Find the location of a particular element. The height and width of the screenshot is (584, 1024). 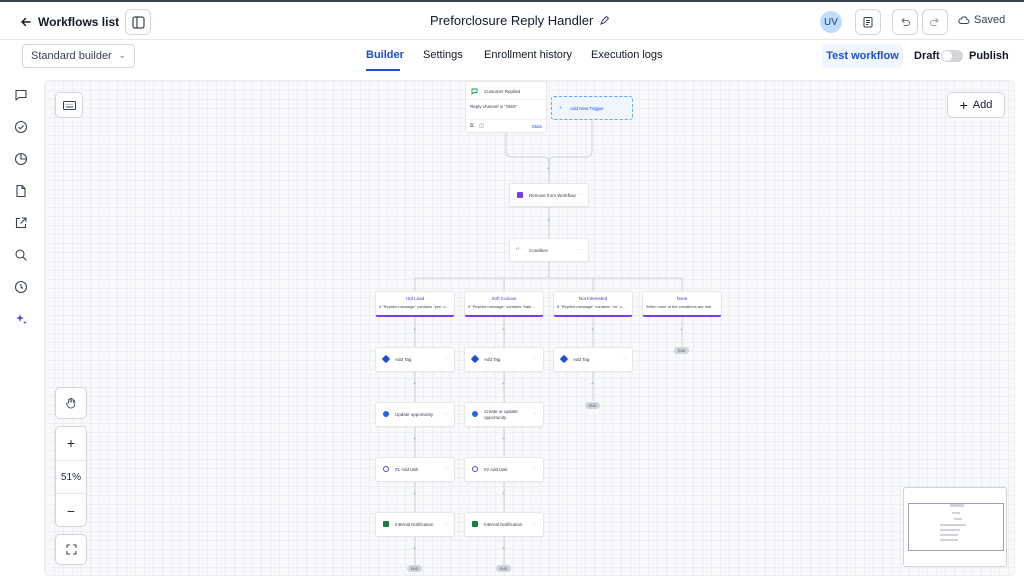

task-icon is located at coordinates (386, 469).